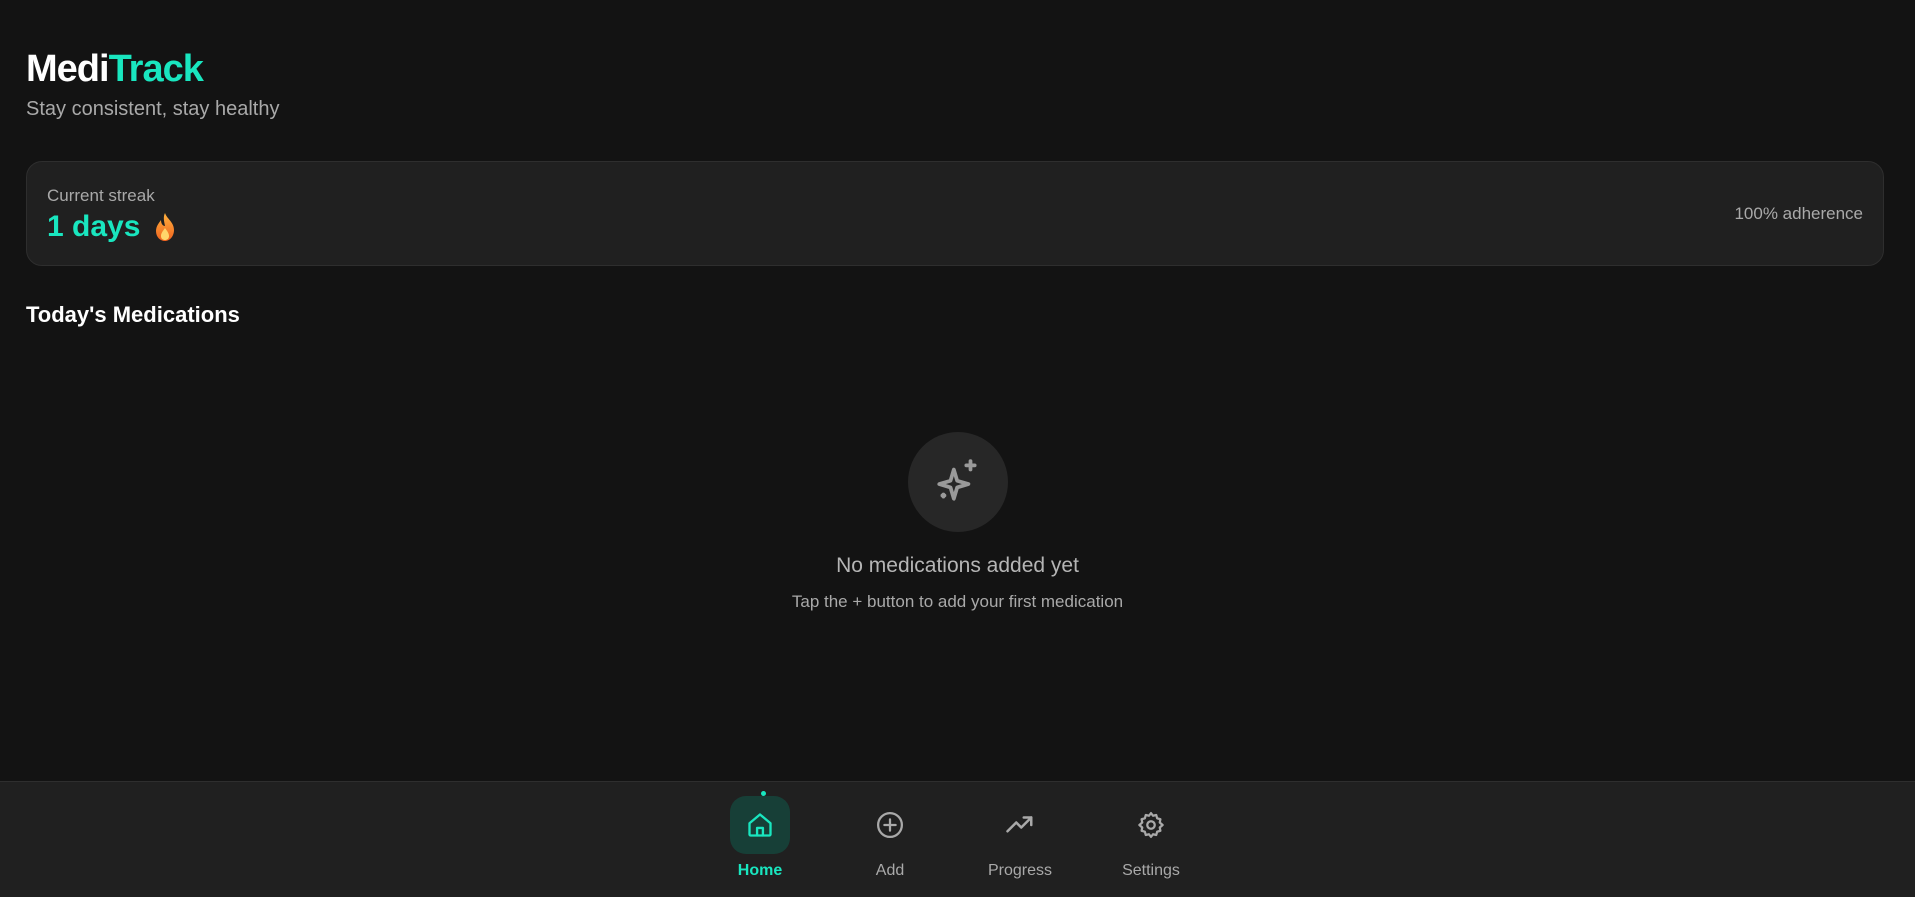 Image resolution: width=1915 pixels, height=897 pixels. What do you see at coordinates (955, 213) in the screenshot?
I see `streak-card: Current streak 1 days 100% adherence` at bounding box center [955, 213].